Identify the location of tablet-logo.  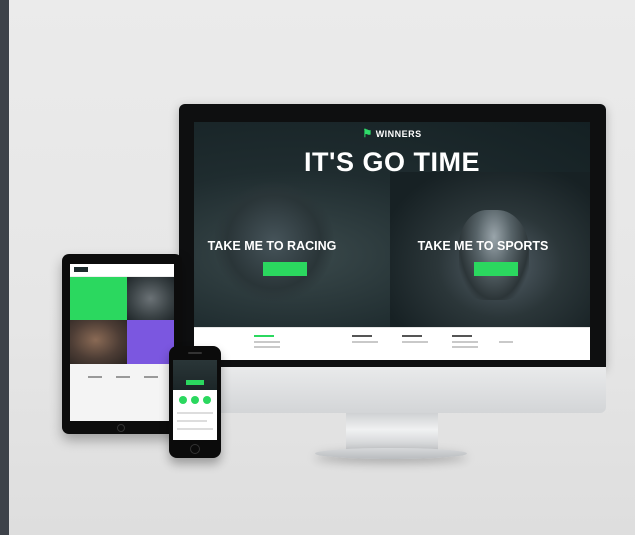
(81, 269).